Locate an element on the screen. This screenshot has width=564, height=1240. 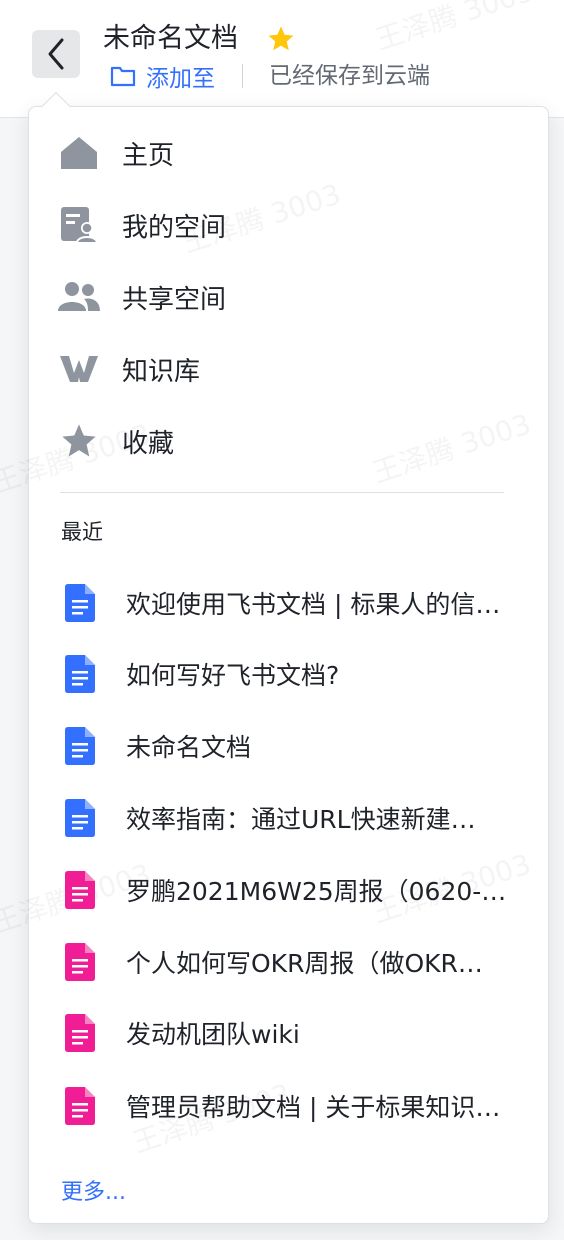
nav-item-favorites: 收藏 is located at coordinates (278, 441).